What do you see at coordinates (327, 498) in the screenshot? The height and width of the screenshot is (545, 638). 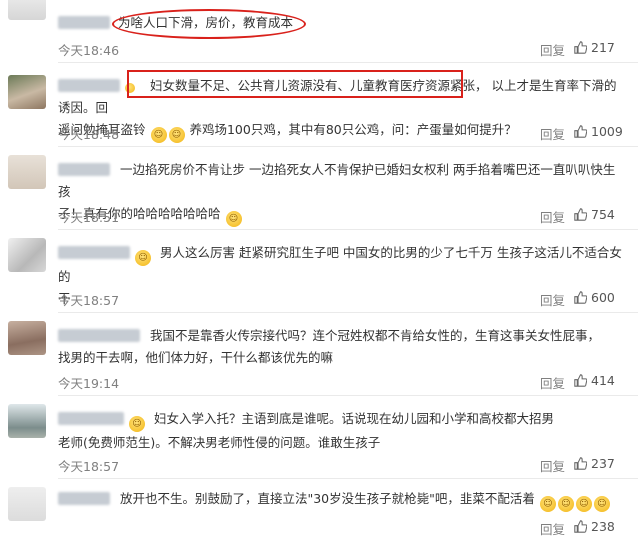 I see `comment-body: 放开也不生。别鼓励了，直接立法"30岁没生孩子就枪毙"吧，韭菜不配活着` at bounding box center [327, 498].